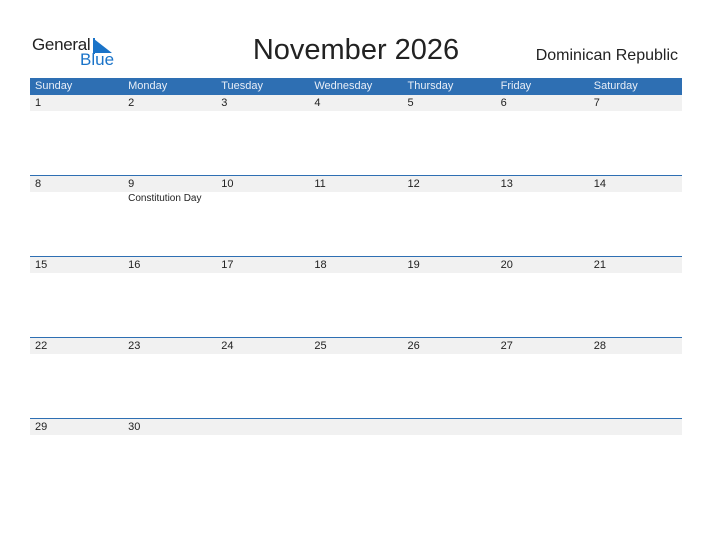 The image size is (712, 550). Describe the element at coordinates (356, 265) in the screenshot. I see `day-number-row: 15 16 17 18 19 20 21` at that location.